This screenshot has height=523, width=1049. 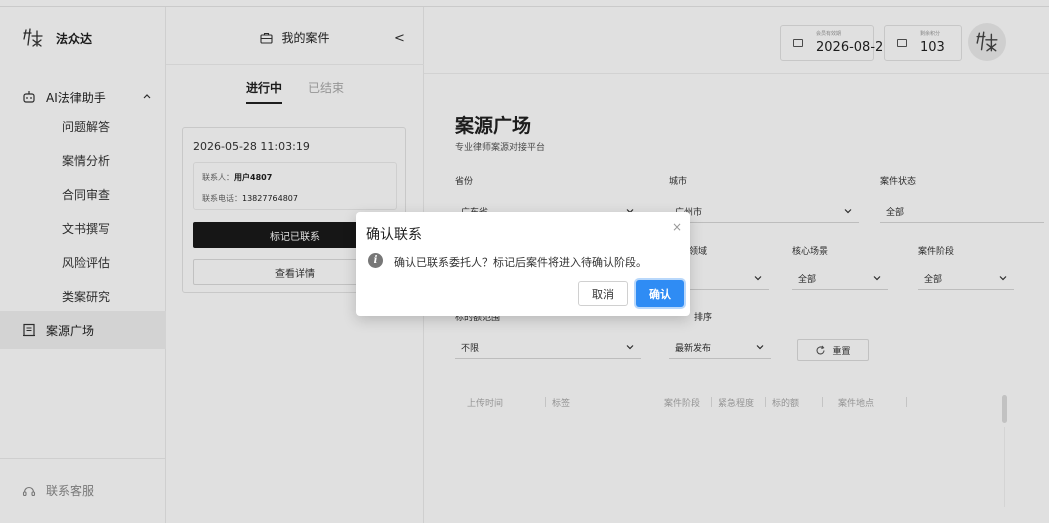 I want to click on confirm-contact-dialog: 确认联系 × i 确认已联系委托人？标记后案件将进入待确认阶段。 取消 确认, so click(x=523, y=264).